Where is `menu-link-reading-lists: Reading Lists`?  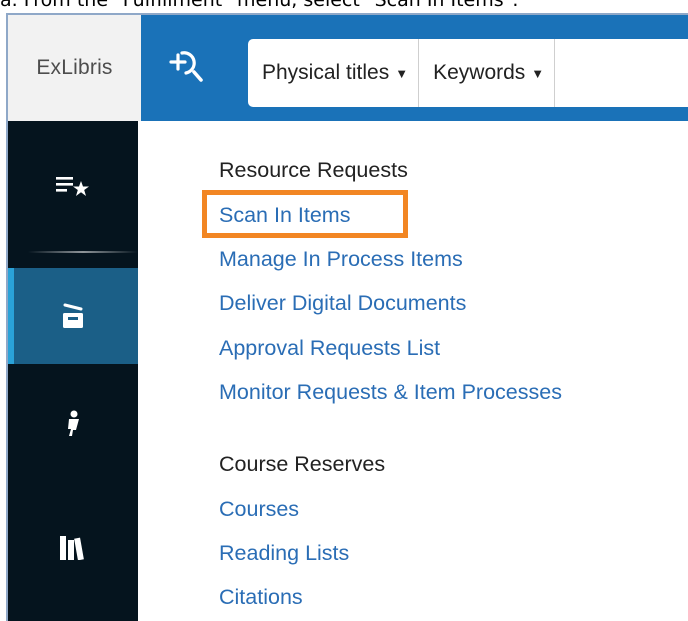 menu-link-reading-lists: Reading Lists is located at coordinates (284, 553).